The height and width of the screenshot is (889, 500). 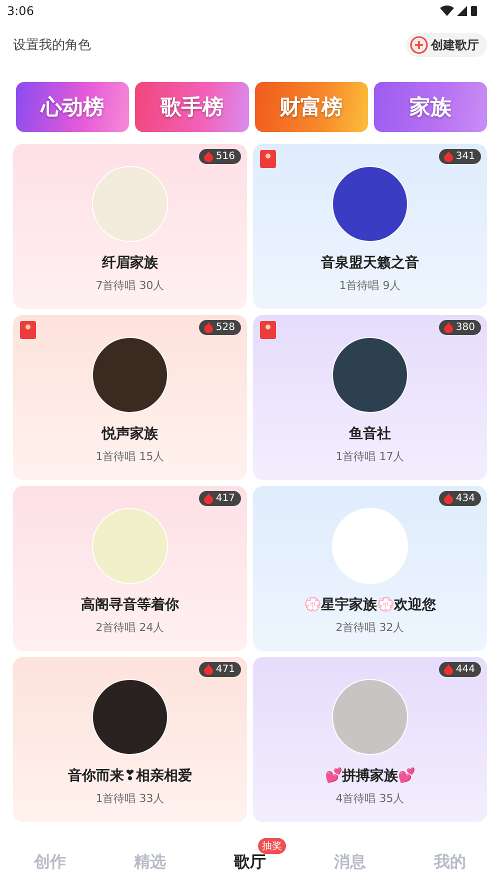 What do you see at coordinates (370, 798) in the screenshot?
I see `room-stats: 4首待唱 35人` at bounding box center [370, 798].